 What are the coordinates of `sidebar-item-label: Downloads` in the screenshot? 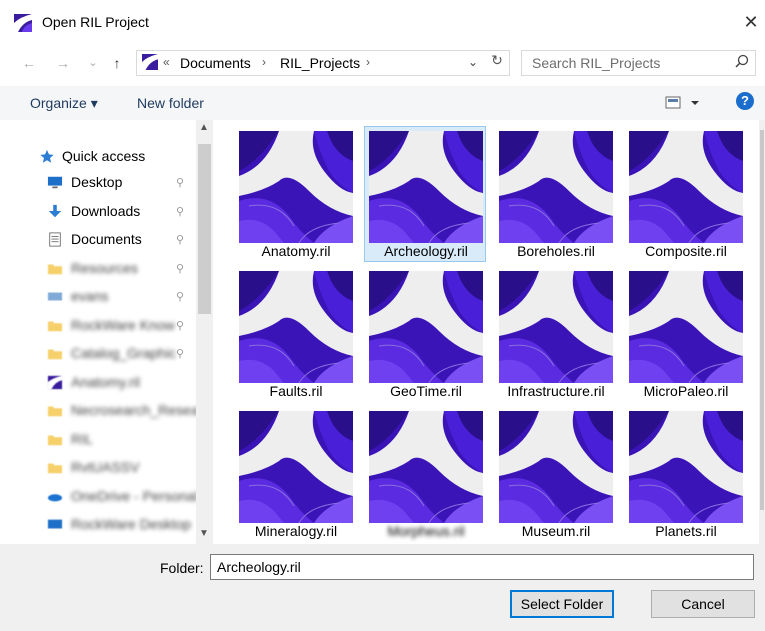 It's located at (106, 210).